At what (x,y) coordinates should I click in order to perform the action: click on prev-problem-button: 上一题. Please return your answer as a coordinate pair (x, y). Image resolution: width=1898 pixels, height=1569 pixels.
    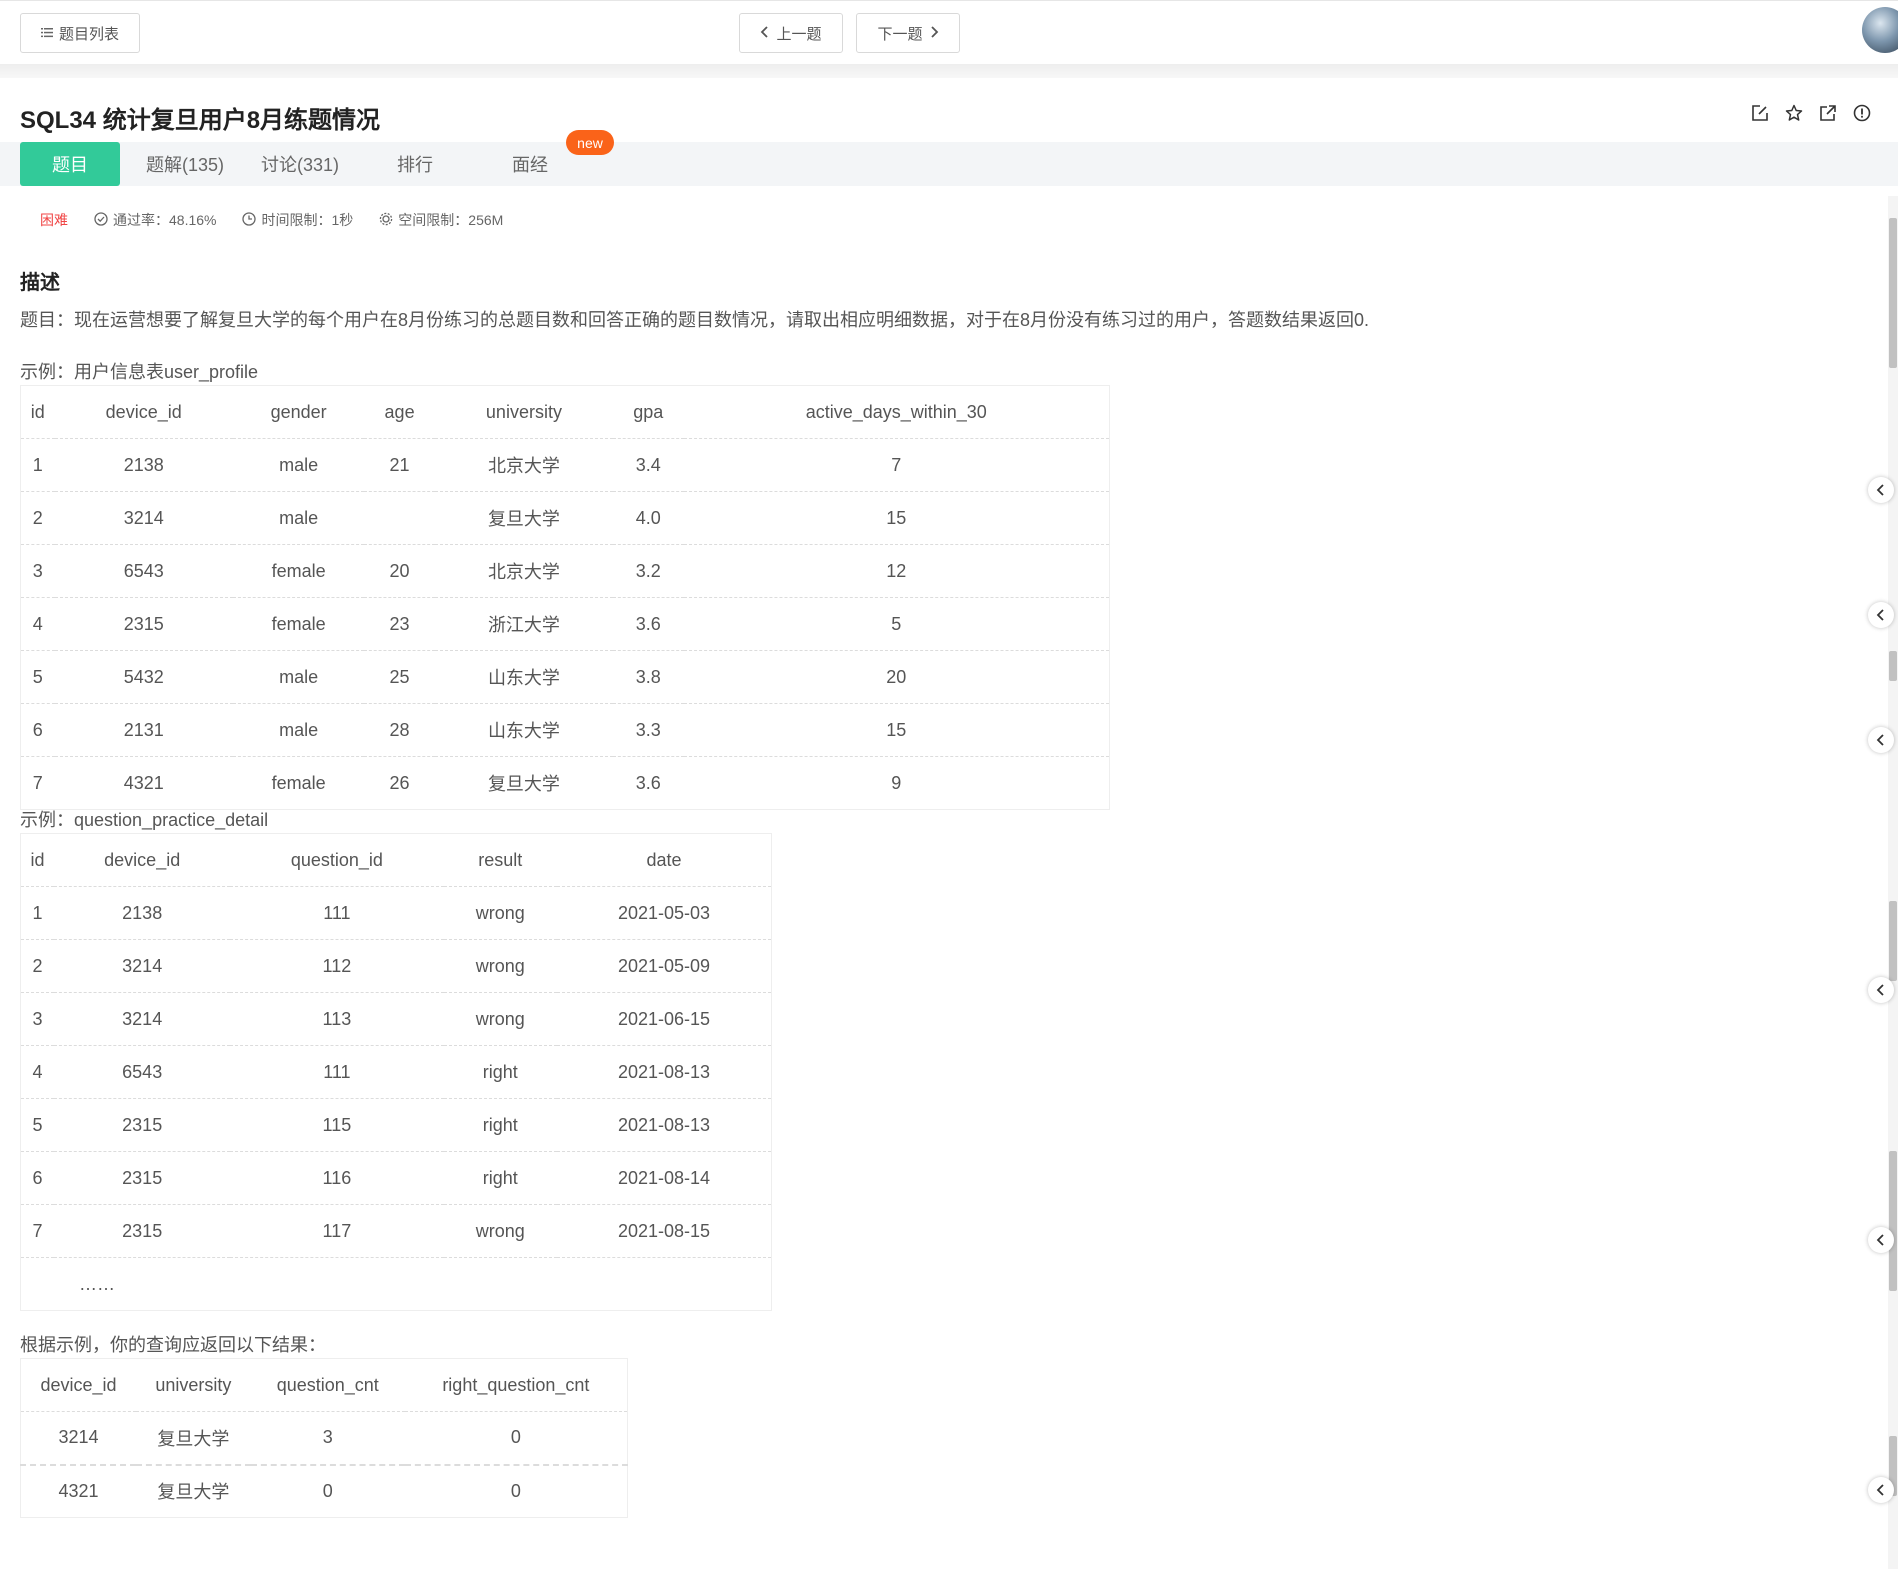
    Looking at the image, I should click on (791, 33).